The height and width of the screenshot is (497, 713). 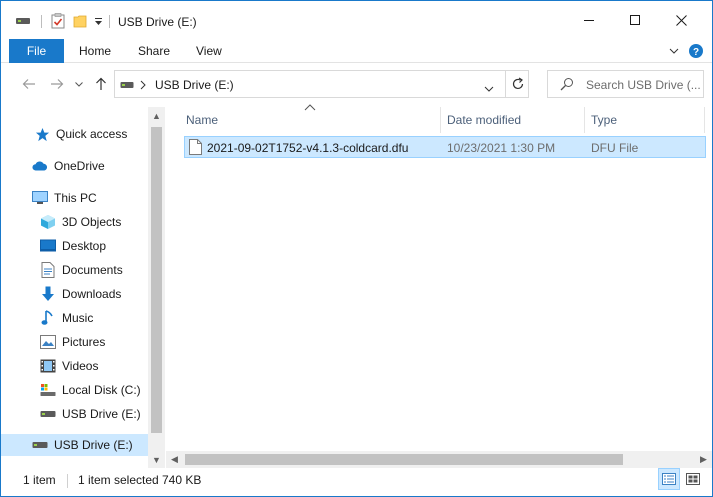 What do you see at coordinates (74, 134) in the screenshot?
I see `sidebar-item-quick-access: Quick access` at bounding box center [74, 134].